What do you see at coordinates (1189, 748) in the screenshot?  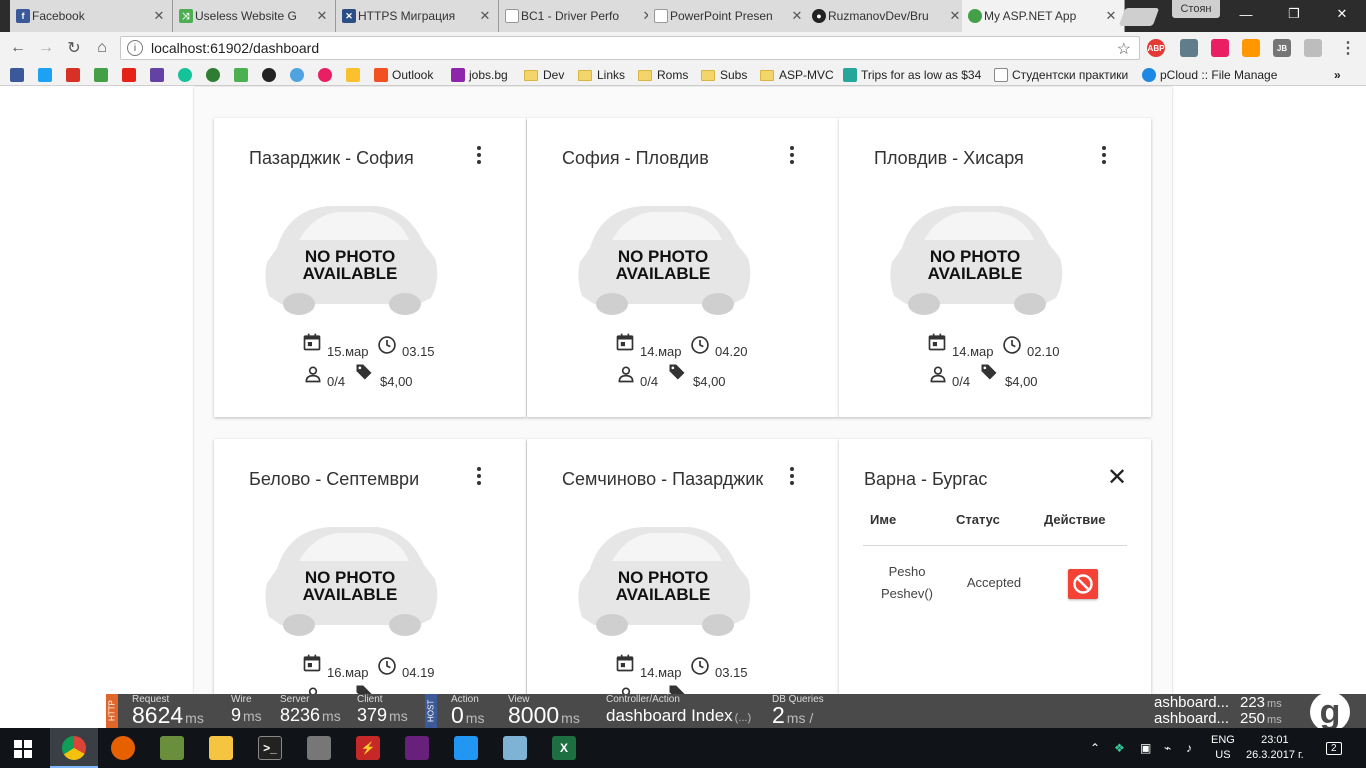 I see `volume-icon: ♪` at bounding box center [1189, 748].